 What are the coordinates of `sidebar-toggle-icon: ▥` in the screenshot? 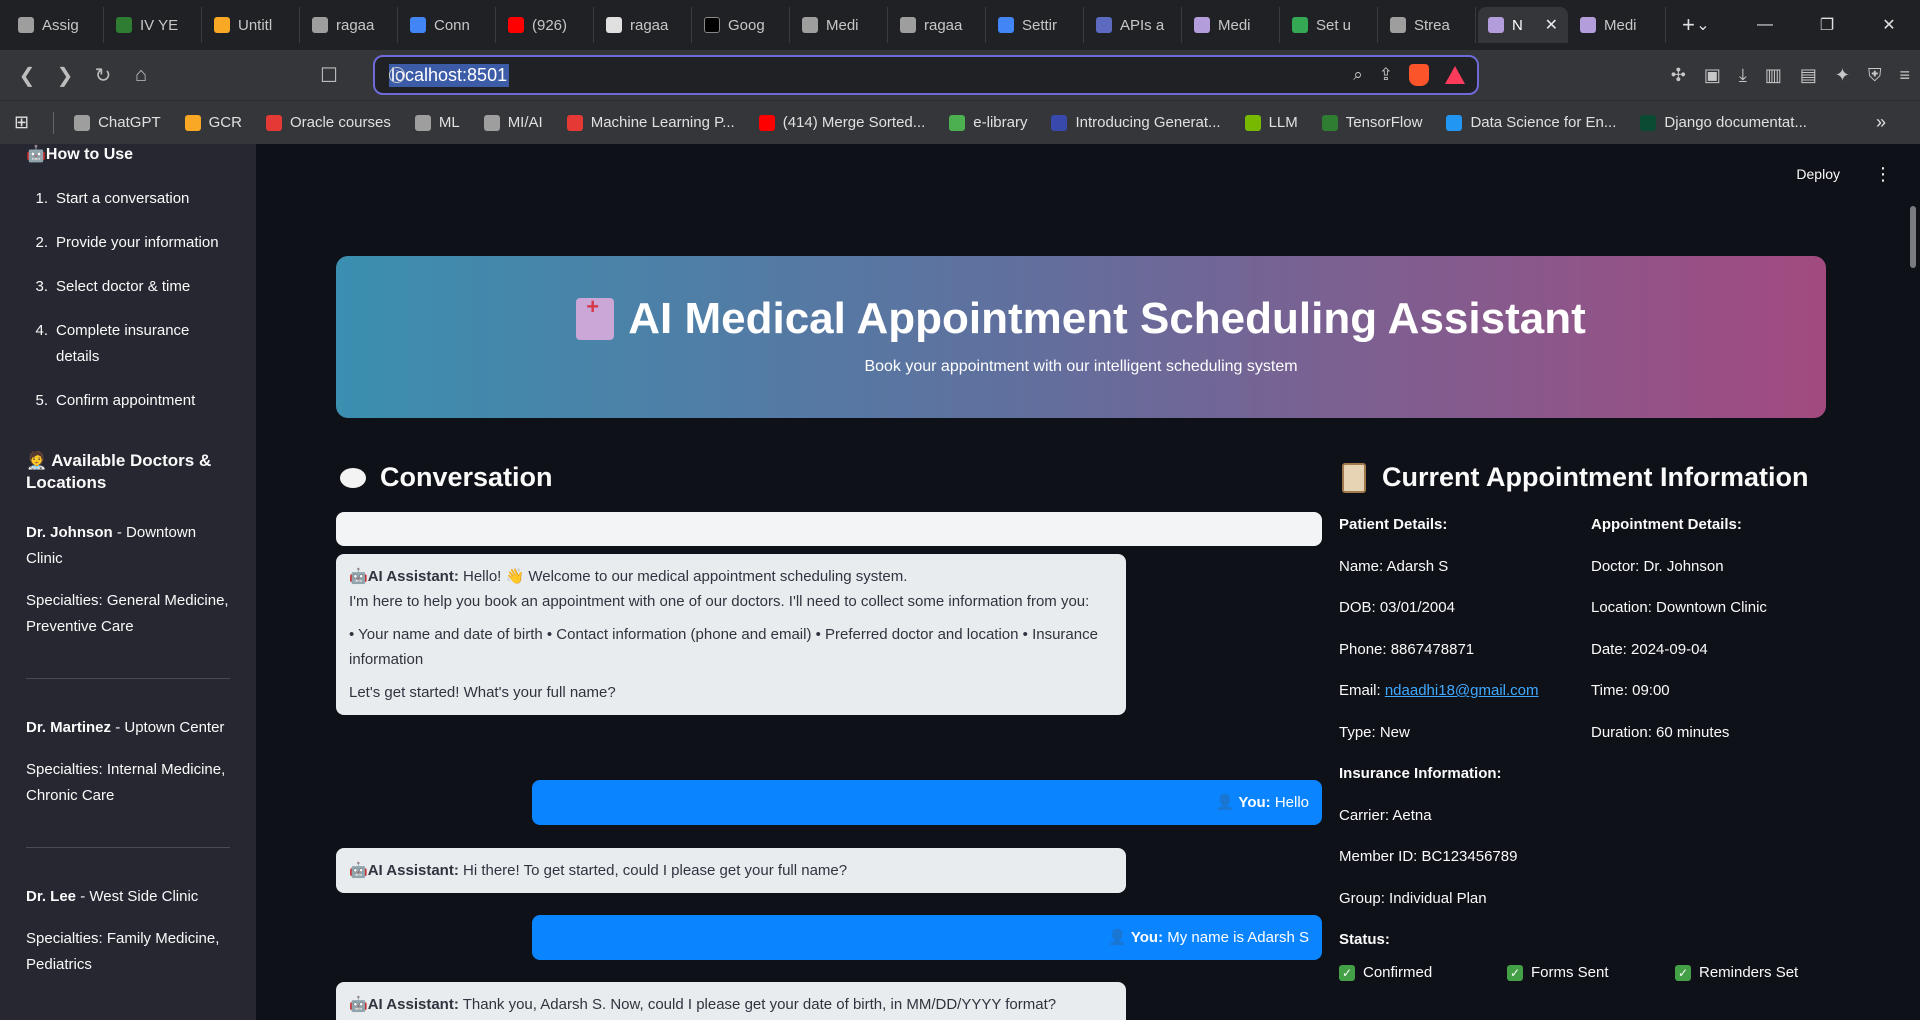 It's located at (1773, 75).